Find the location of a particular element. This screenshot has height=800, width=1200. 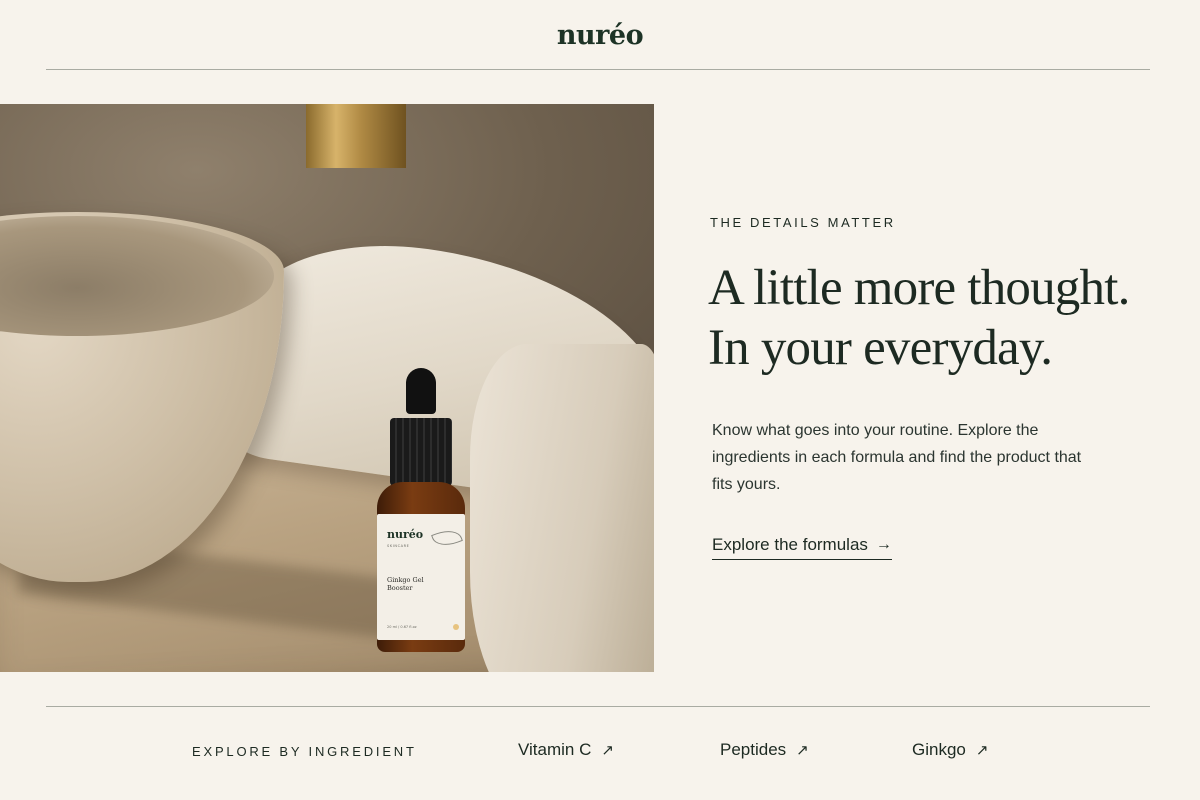

dropper-bulb is located at coordinates (421, 391).